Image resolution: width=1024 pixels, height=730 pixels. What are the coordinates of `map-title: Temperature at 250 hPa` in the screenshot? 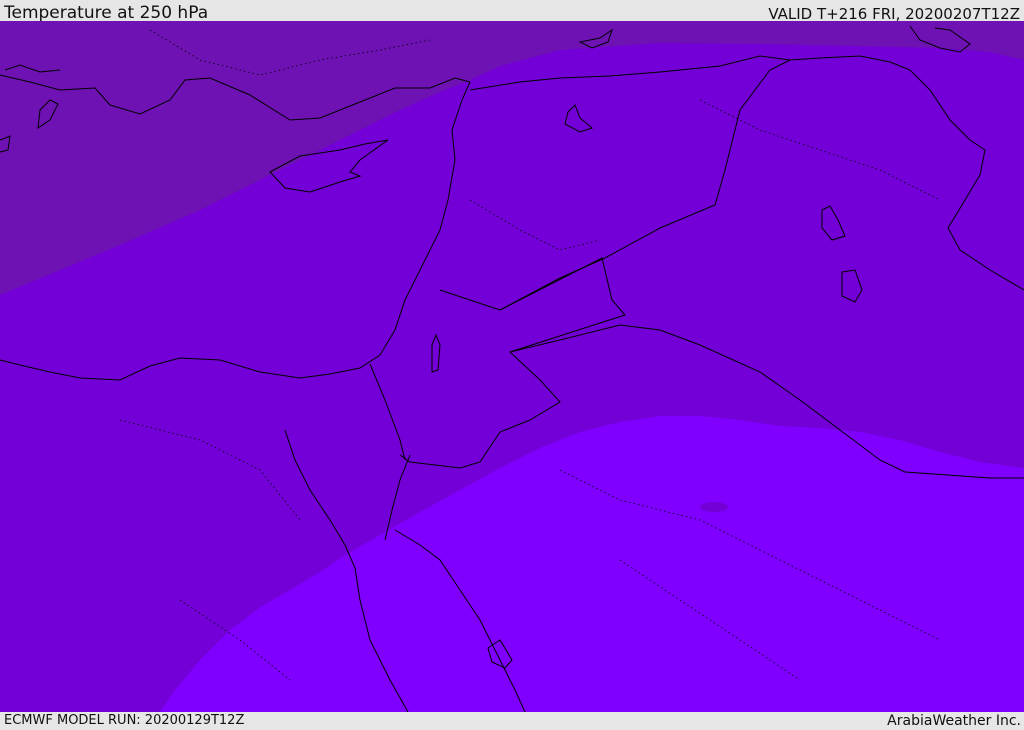 It's located at (106, 13).